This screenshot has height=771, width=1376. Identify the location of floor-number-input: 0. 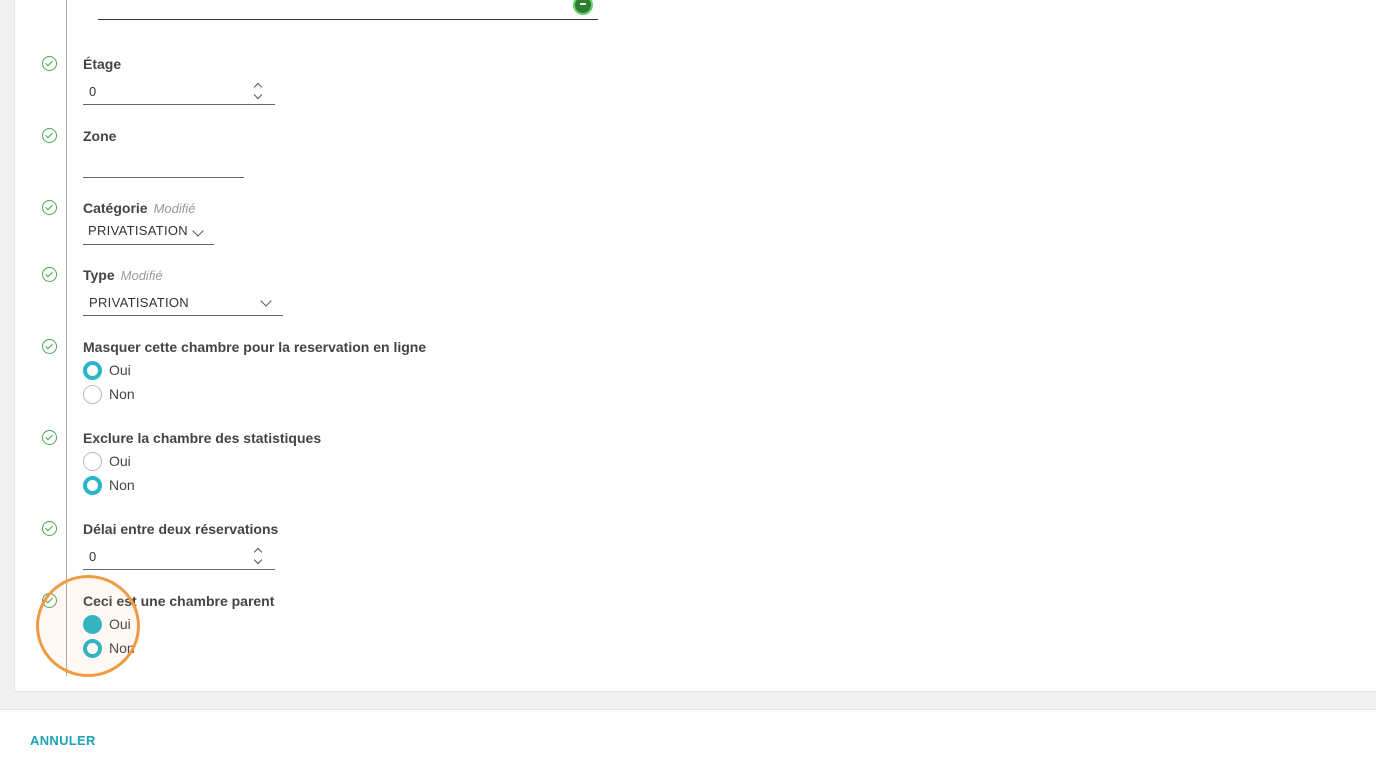
(179, 92).